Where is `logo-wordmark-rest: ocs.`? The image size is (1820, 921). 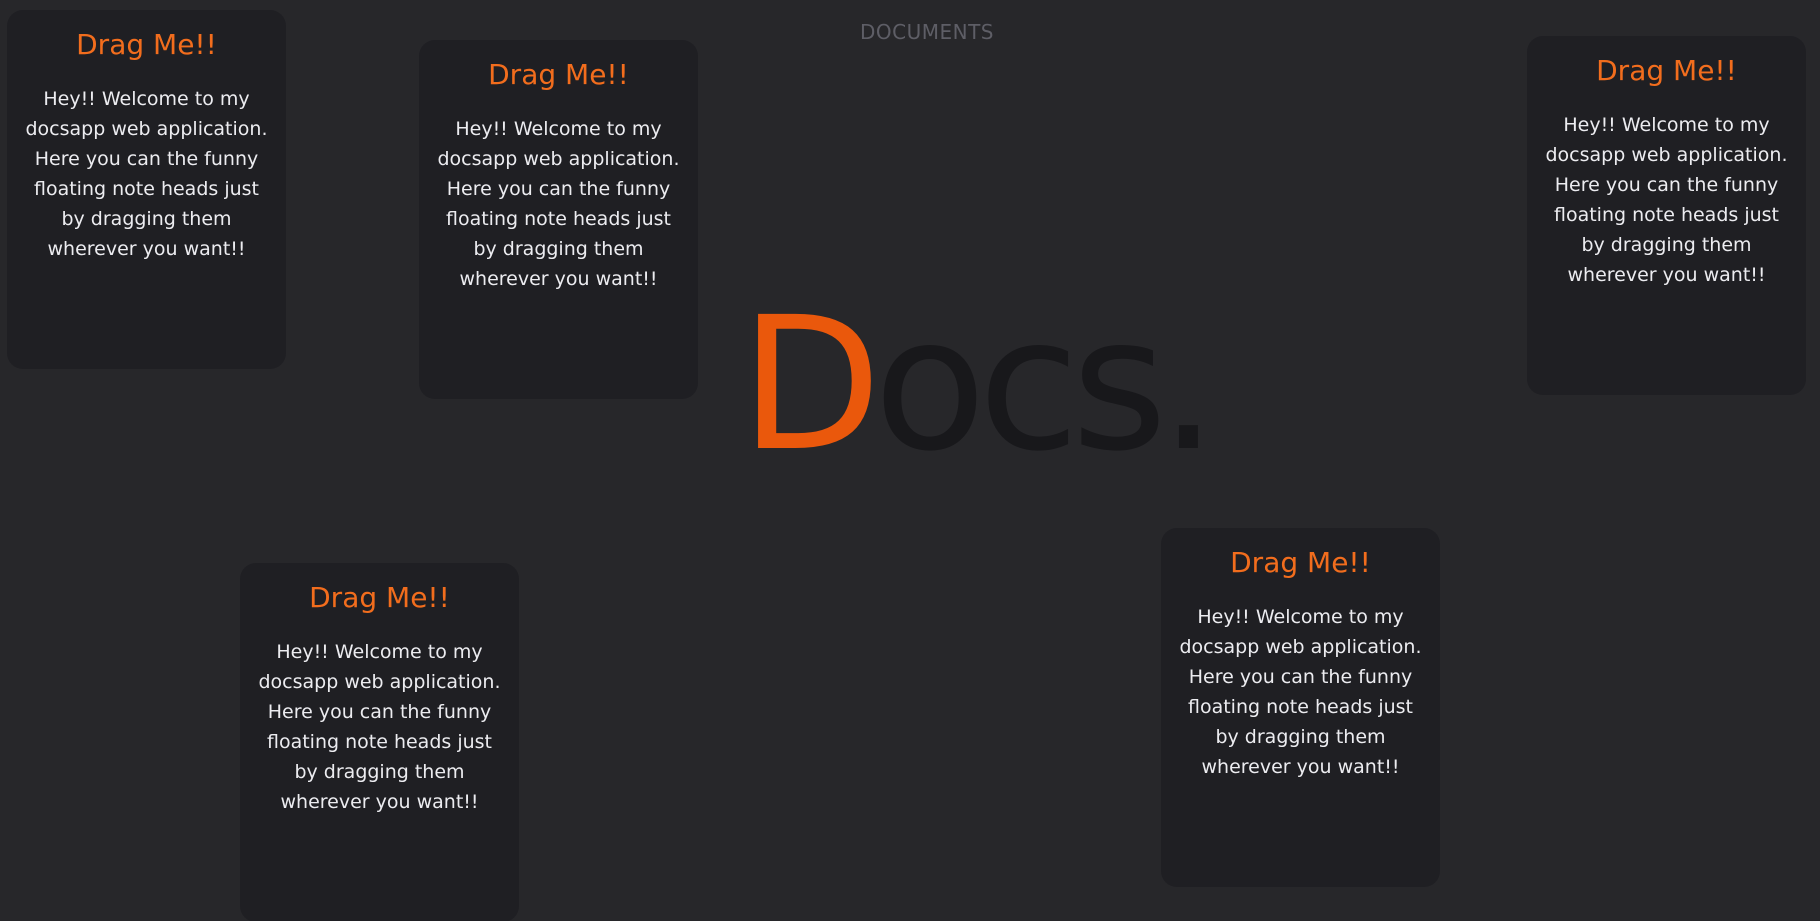 logo-wordmark-rest: ocs. is located at coordinates (1045, 385).